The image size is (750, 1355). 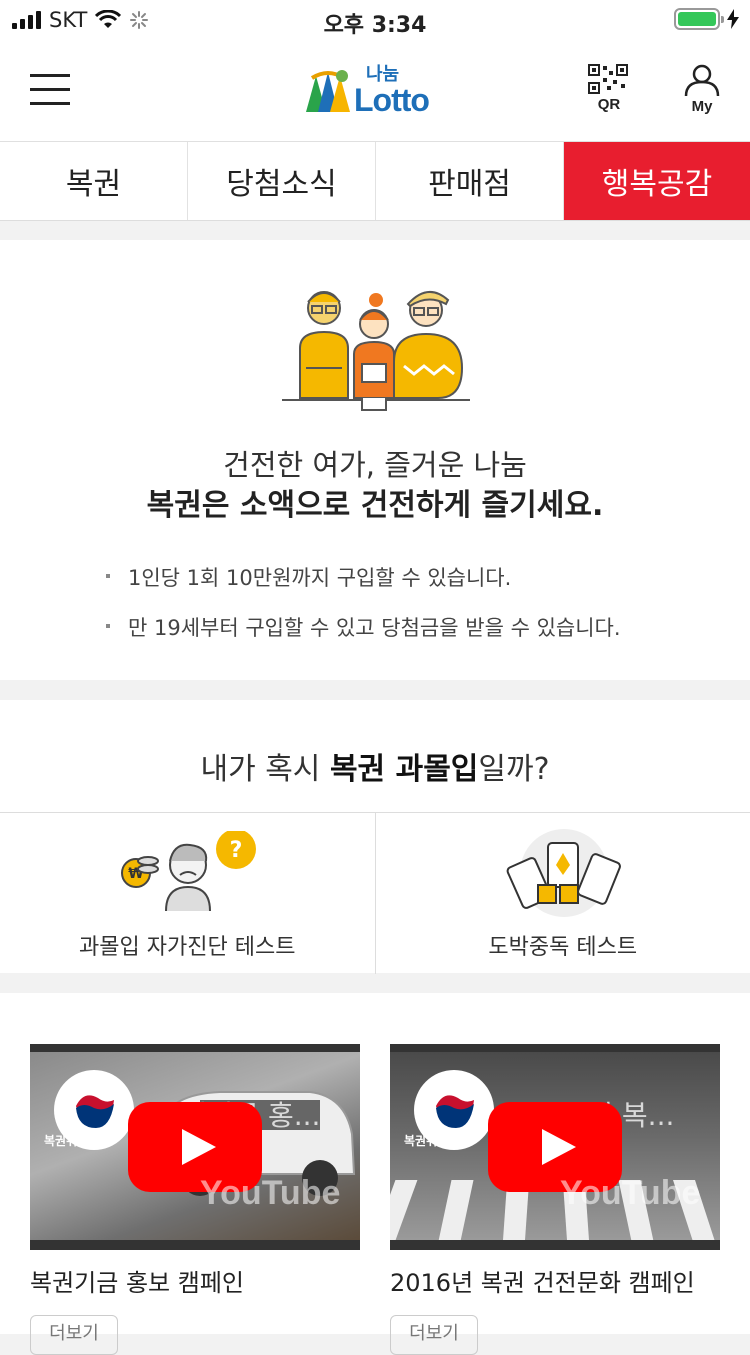 What do you see at coordinates (282, 181) in the screenshot?
I see `tab-winning-news: 당첨소식` at bounding box center [282, 181].